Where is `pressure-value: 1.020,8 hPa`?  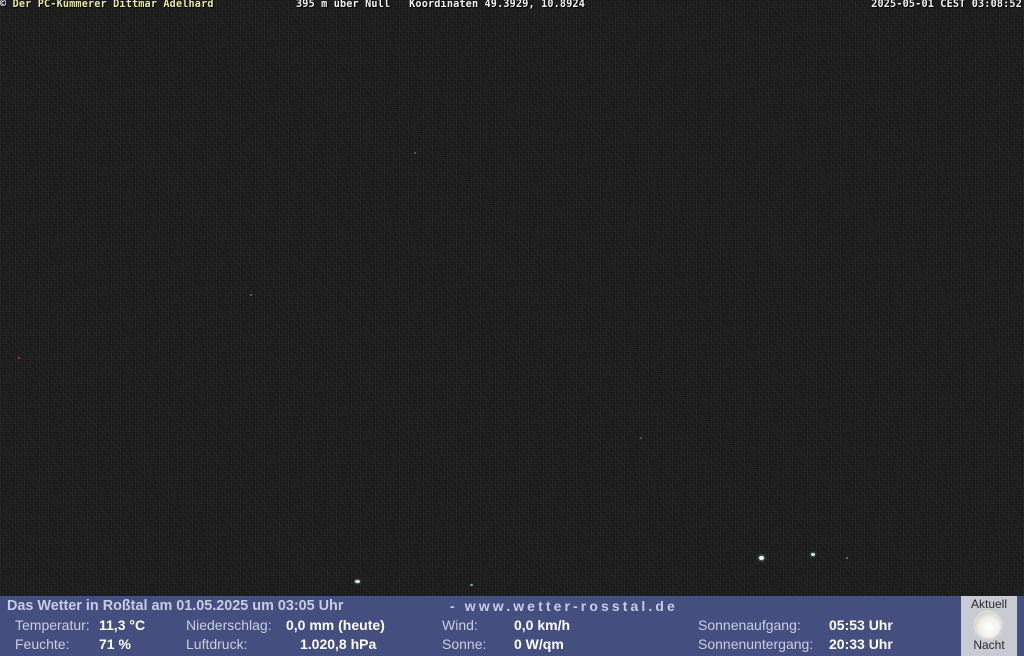
pressure-value: 1.020,8 hPa is located at coordinates (338, 644).